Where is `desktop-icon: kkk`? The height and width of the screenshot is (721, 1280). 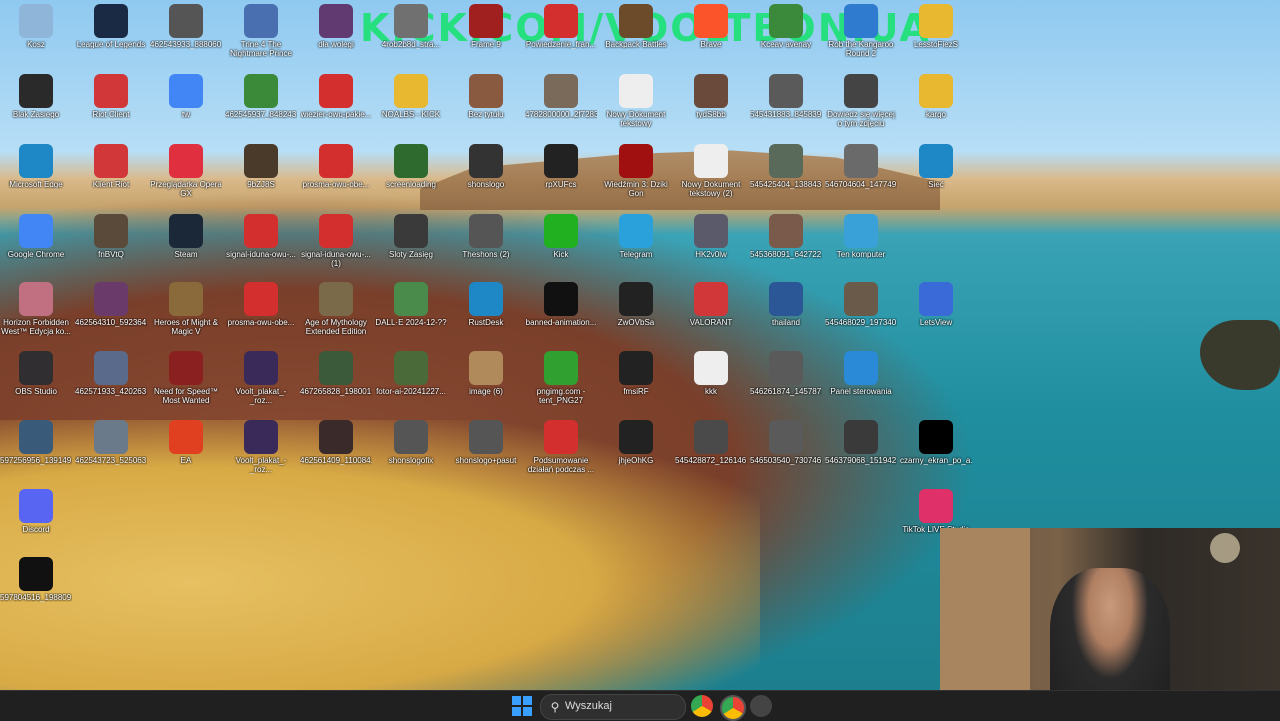 desktop-icon: kkk is located at coordinates (711, 373).